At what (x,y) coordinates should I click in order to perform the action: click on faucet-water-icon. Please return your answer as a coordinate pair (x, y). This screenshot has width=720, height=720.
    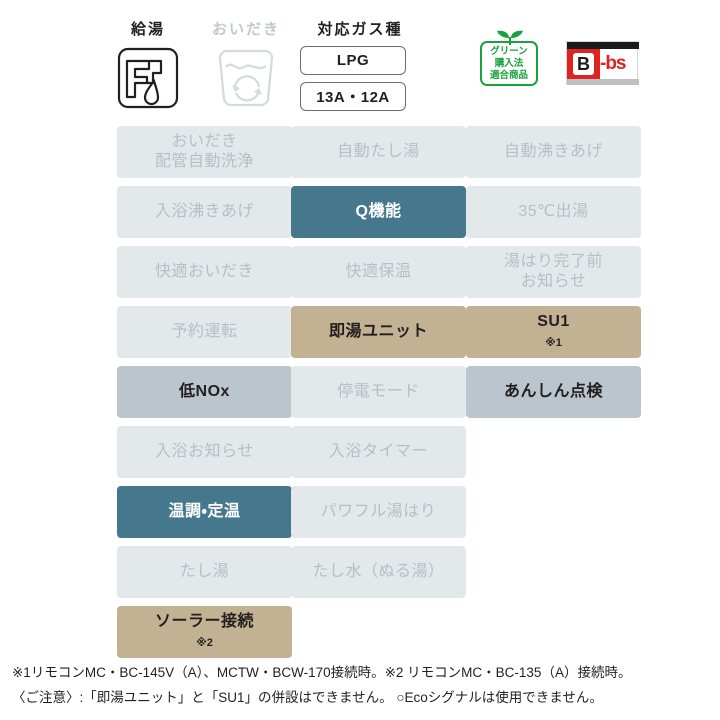
    Looking at the image, I should click on (148, 78).